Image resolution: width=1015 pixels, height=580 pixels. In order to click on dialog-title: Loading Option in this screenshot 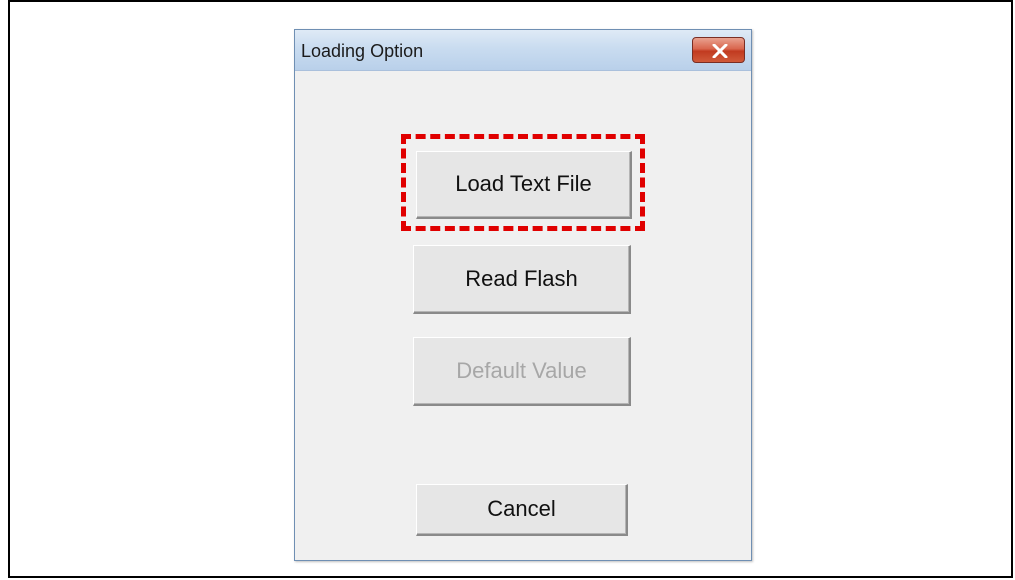, I will do `click(362, 51)`.